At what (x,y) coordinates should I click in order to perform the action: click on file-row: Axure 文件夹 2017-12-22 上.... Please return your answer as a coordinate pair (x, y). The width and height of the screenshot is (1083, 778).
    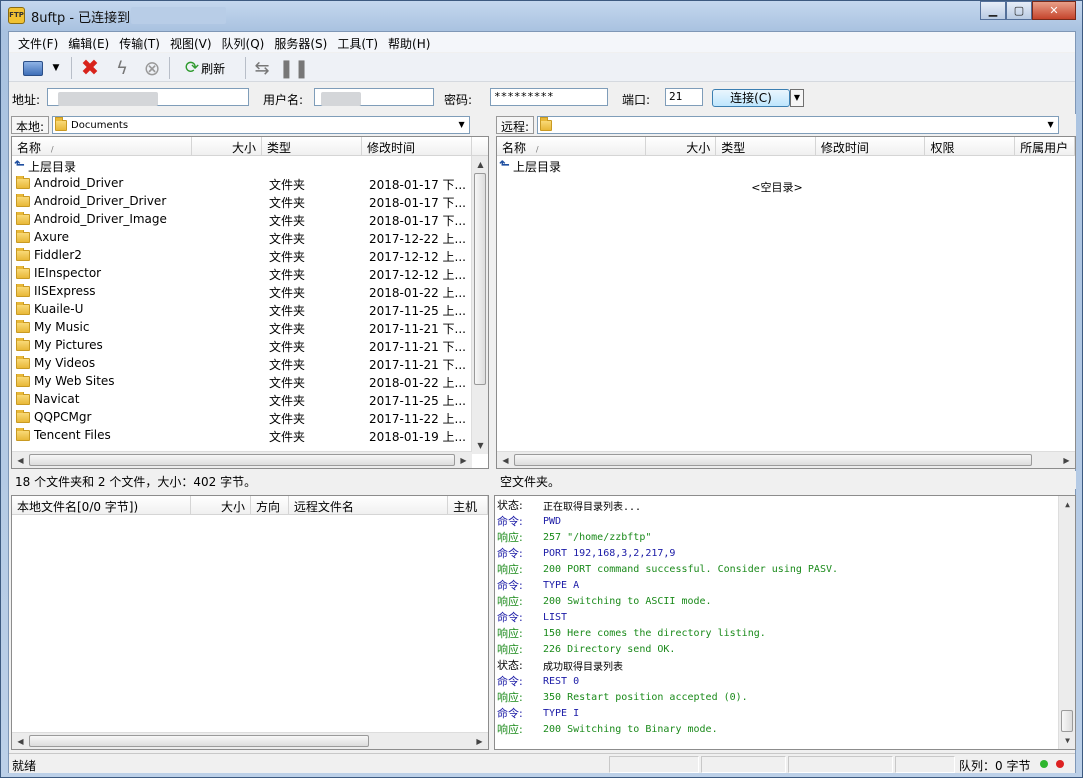
    Looking at the image, I should click on (239, 239).